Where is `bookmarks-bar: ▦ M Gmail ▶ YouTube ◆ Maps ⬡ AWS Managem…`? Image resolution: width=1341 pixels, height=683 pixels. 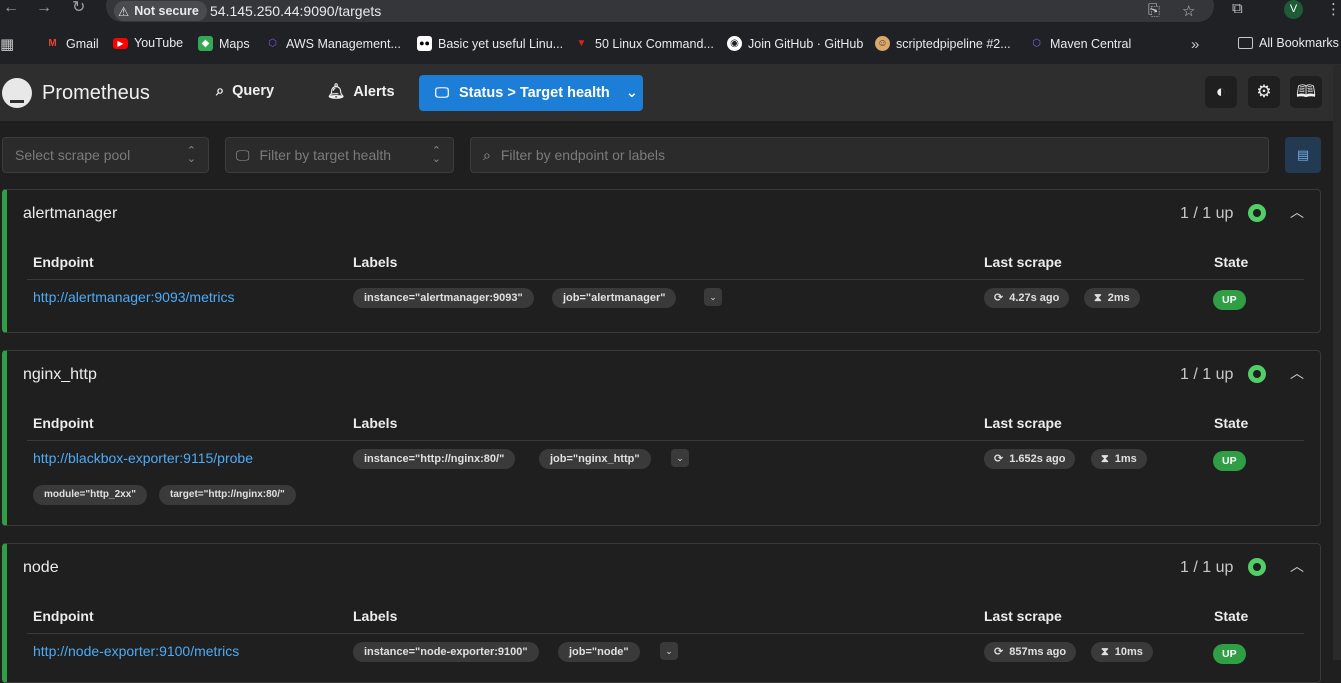
bookmarks-bar: ▦ M Gmail ▶ YouTube ◆ Maps ⬡ AWS Managem… is located at coordinates (670, 43).